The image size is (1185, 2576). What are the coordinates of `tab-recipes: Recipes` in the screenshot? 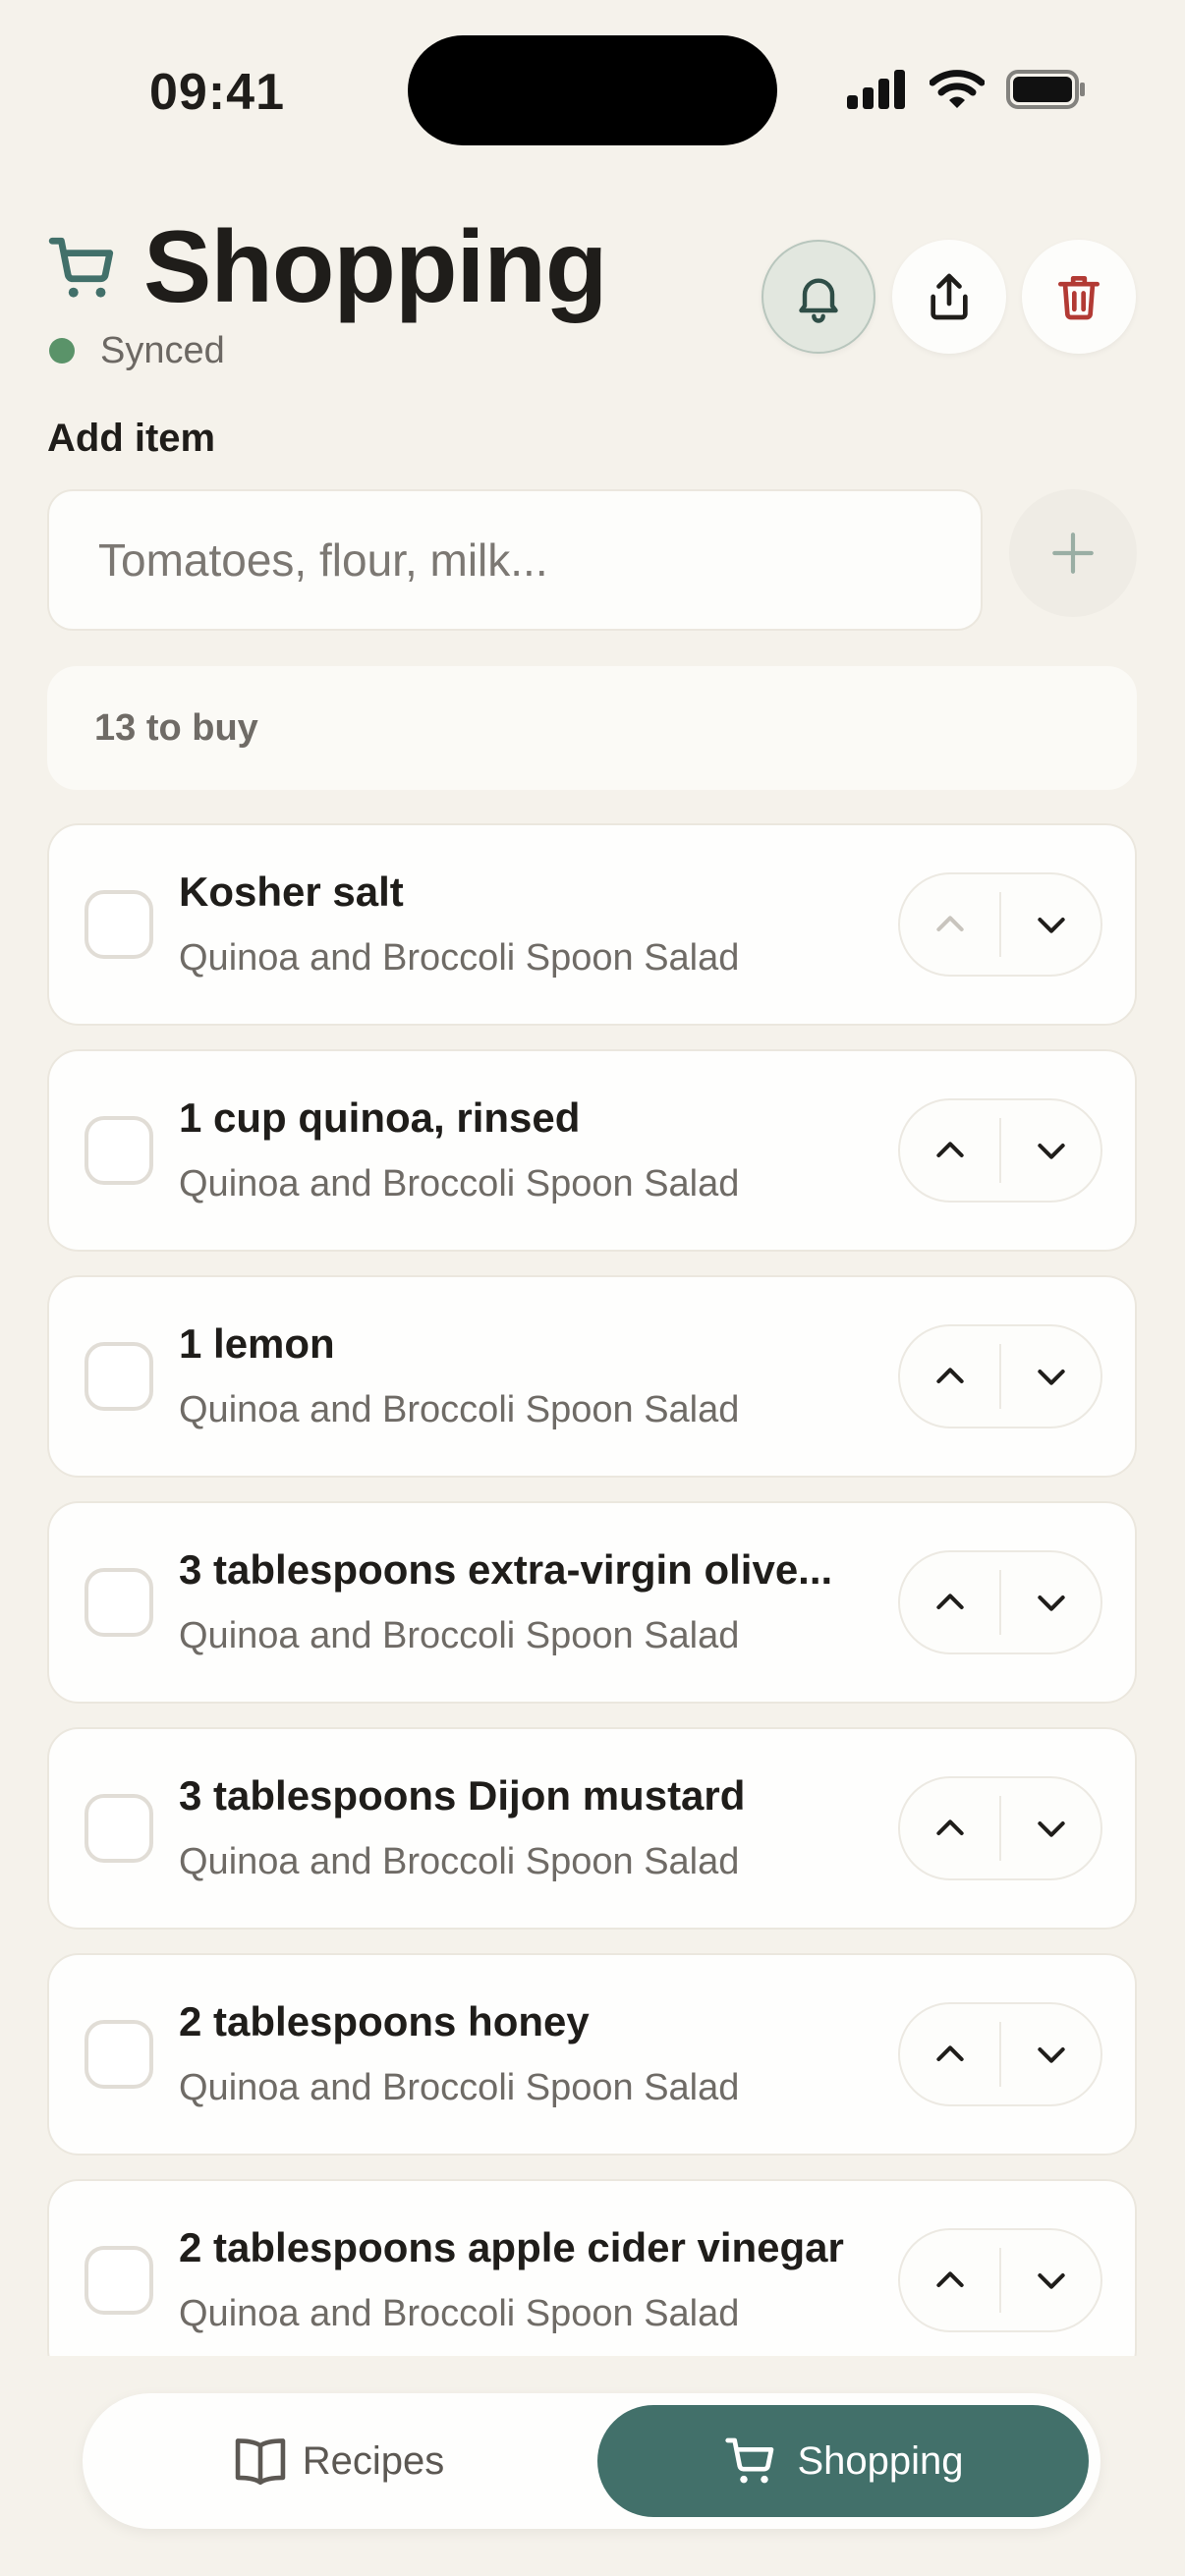 It's located at (338, 2461).